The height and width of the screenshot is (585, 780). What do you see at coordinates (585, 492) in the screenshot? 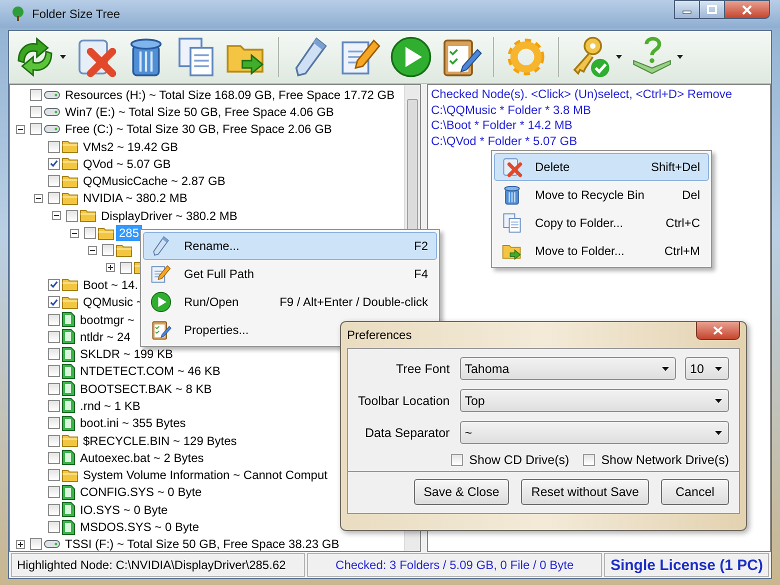
I see `dialog-button: Reset without Save` at bounding box center [585, 492].